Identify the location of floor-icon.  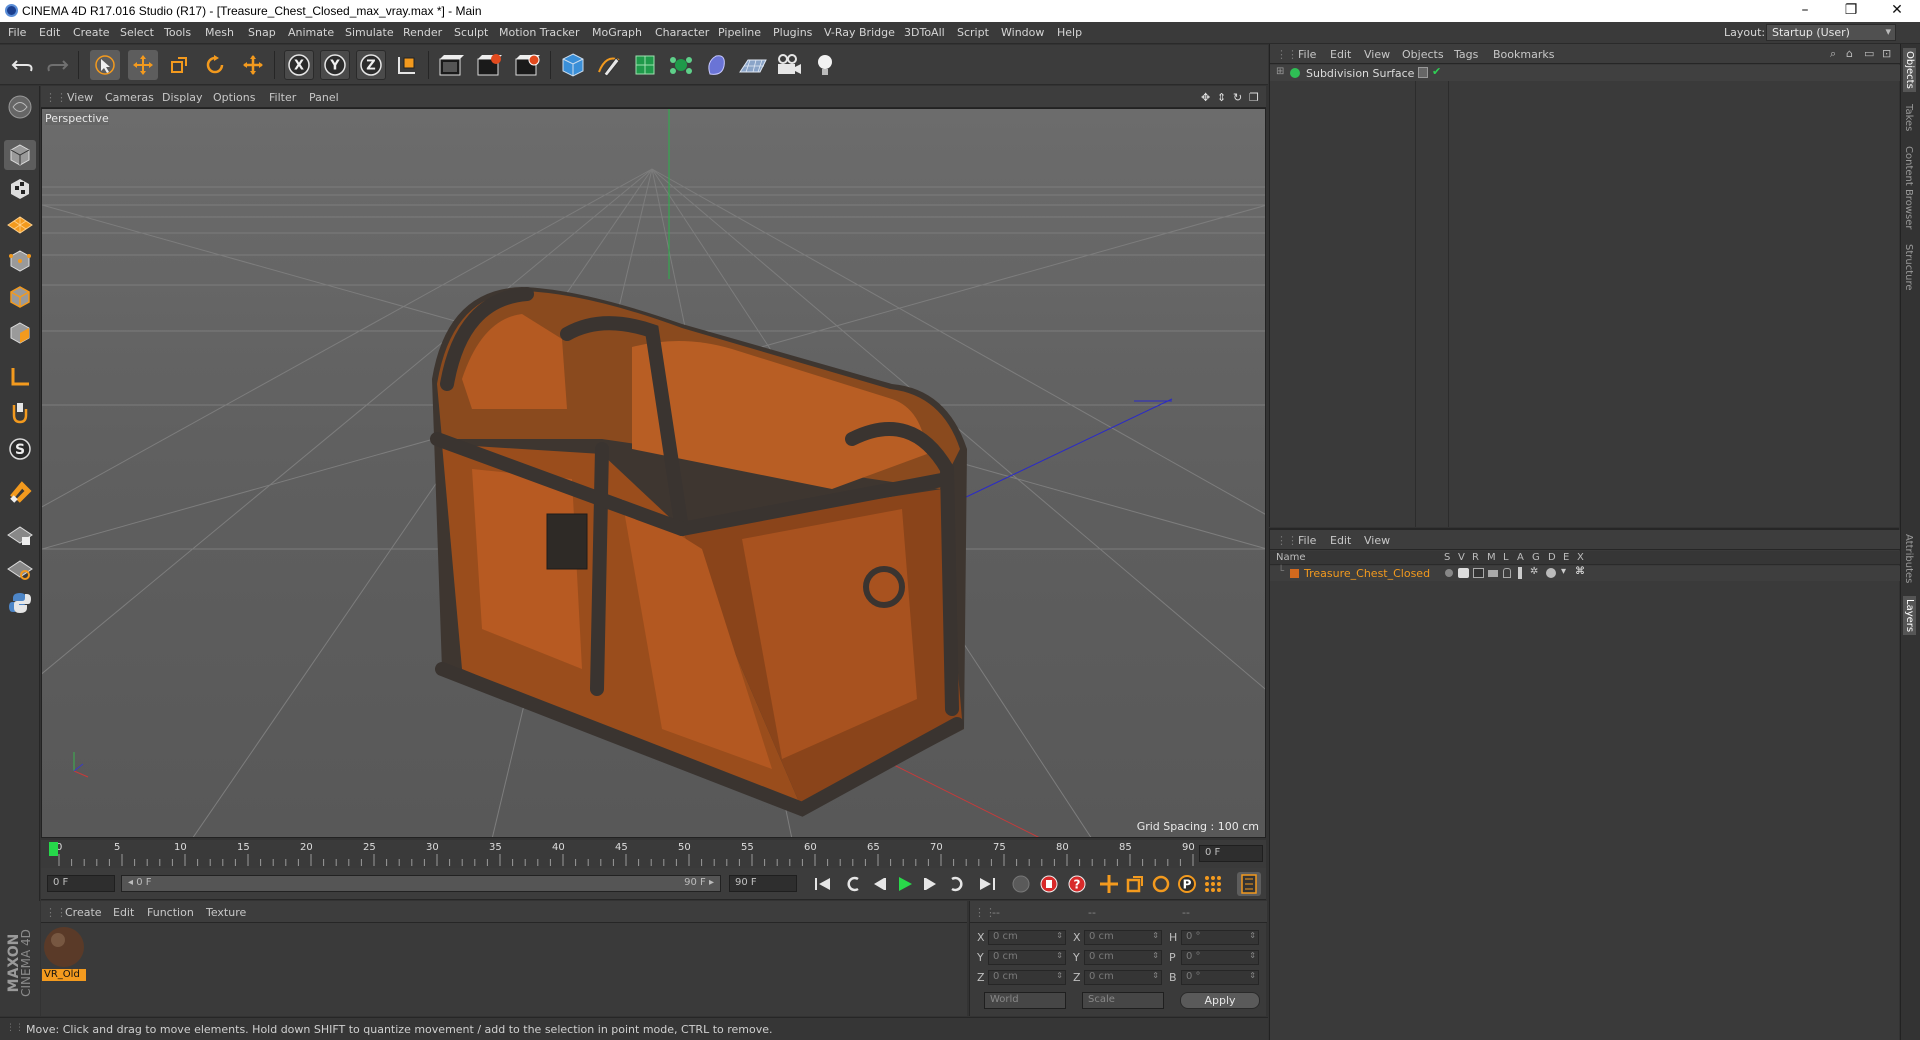
(753, 65).